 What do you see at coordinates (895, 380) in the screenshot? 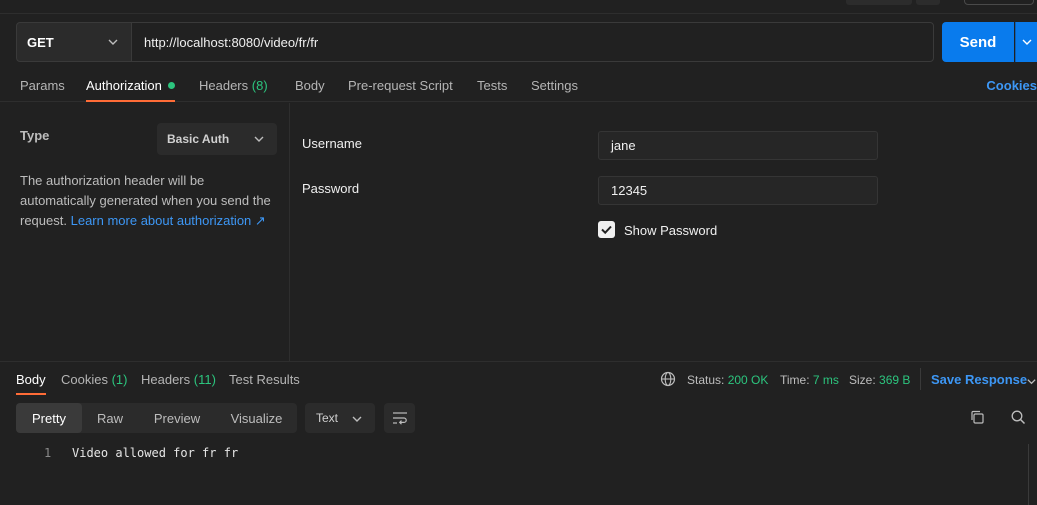
I see `size-value: 369 B` at bounding box center [895, 380].